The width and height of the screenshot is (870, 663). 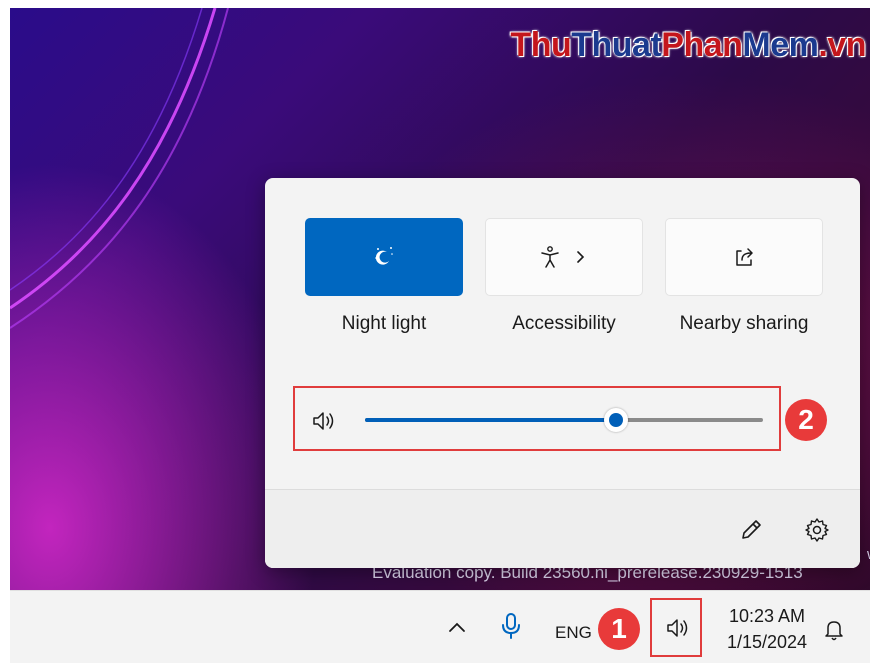 I want to click on watermark-logo: ThuThuatPhanMem.vn, so click(x=688, y=45).